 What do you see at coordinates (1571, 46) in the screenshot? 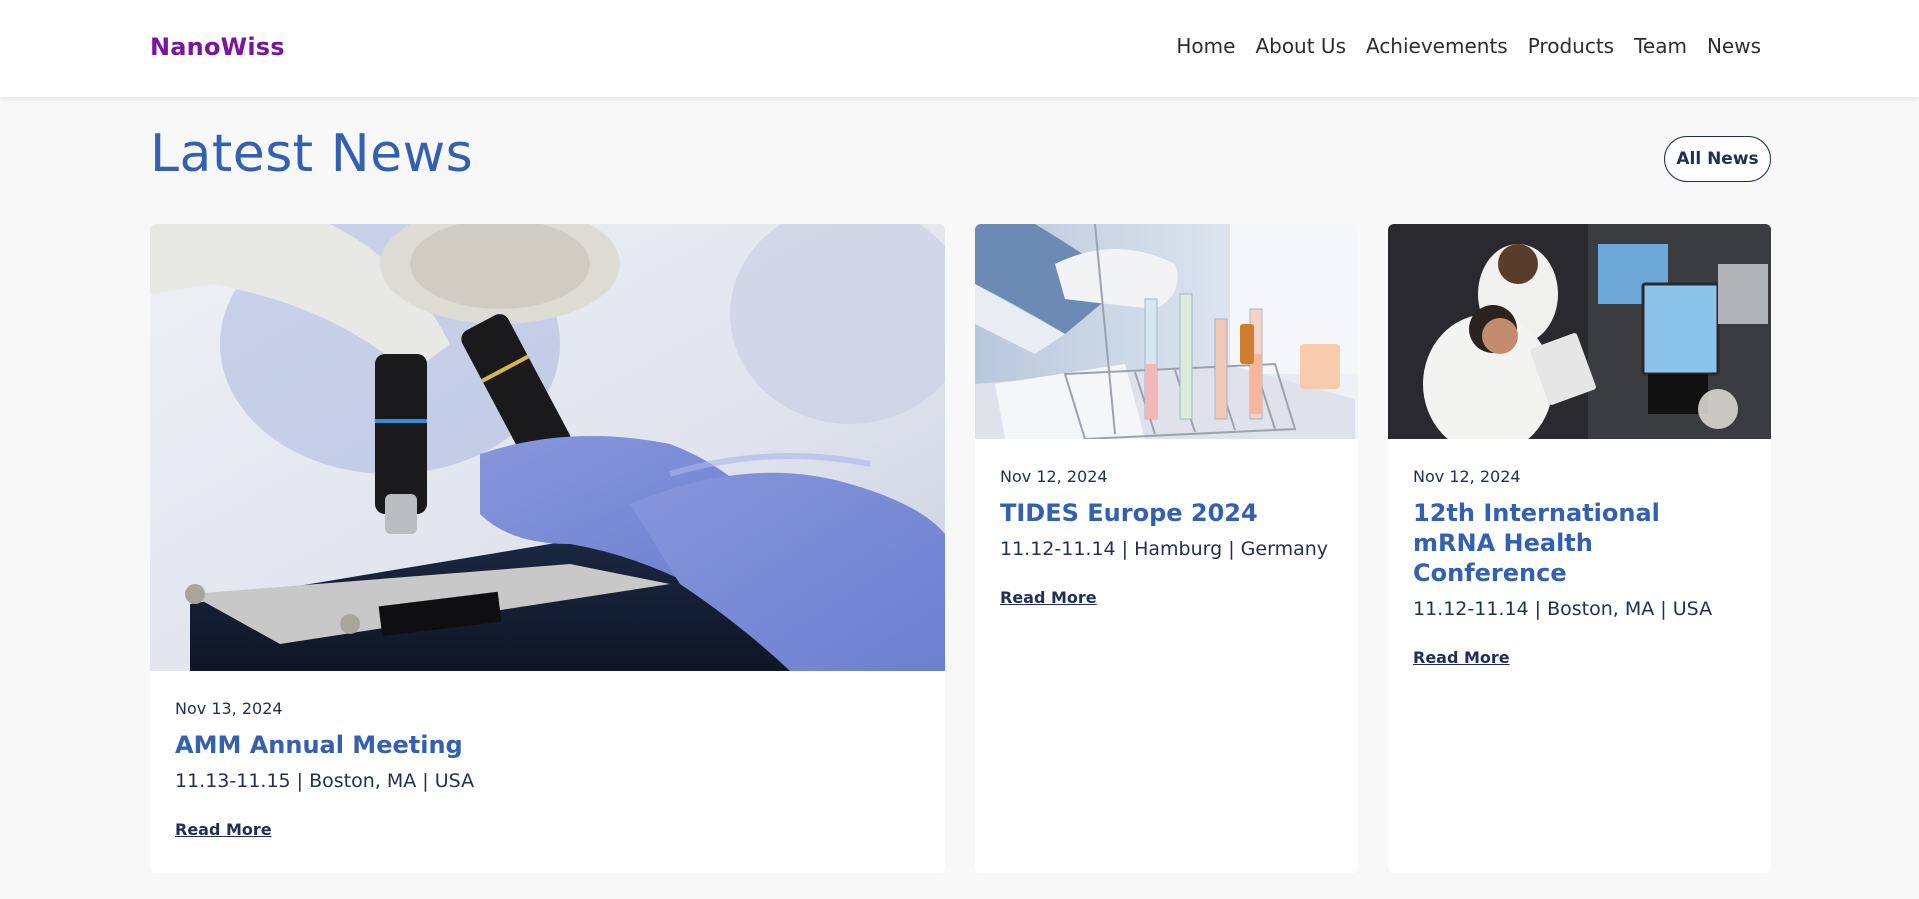
I see `nav-products: Products` at bounding box center [1571, 46].